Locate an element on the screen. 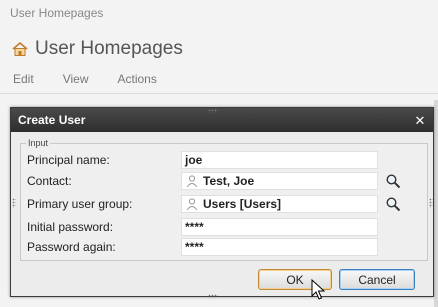  scrollbar-strip is located at coordinates (436, 203).